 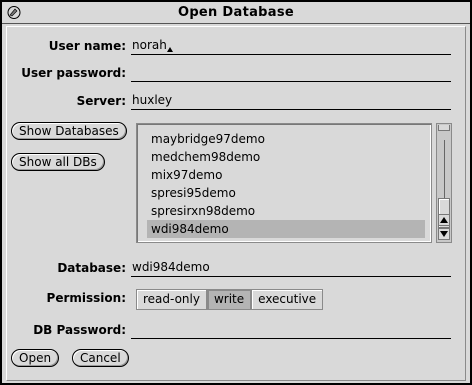 I want to click on server-field: huxley, so click(x=291, y=101).